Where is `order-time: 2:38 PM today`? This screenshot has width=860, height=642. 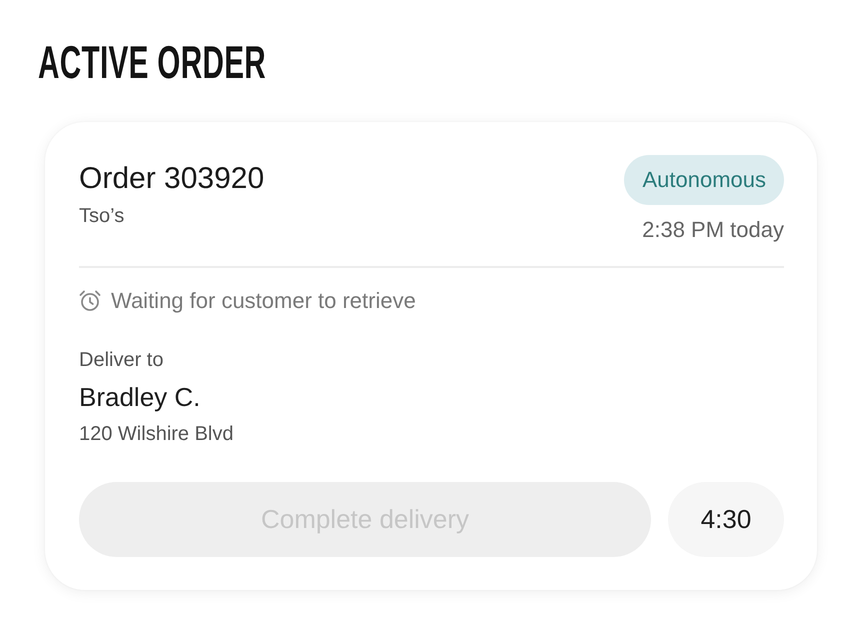 order-time: 2:38 PM today is located at coordinates (713, 230).